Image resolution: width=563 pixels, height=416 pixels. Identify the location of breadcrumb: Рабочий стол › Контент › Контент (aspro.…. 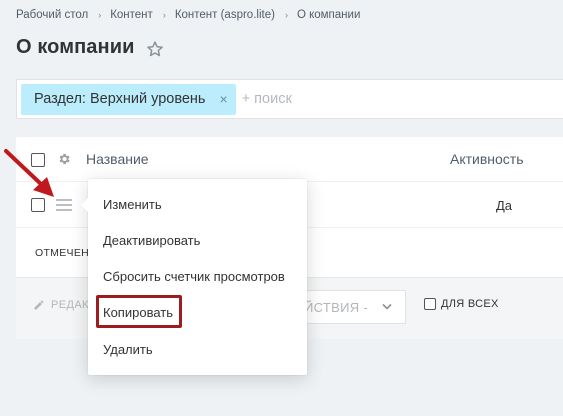
(188, 15).